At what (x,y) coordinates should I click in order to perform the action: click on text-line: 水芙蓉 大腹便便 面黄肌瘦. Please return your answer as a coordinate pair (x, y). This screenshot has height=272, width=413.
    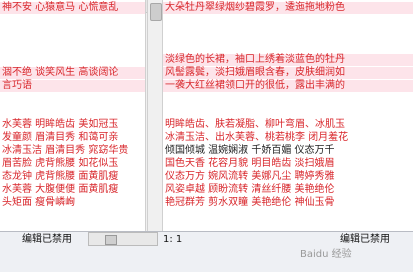
    Looking at the image, I should click on (60, 189).